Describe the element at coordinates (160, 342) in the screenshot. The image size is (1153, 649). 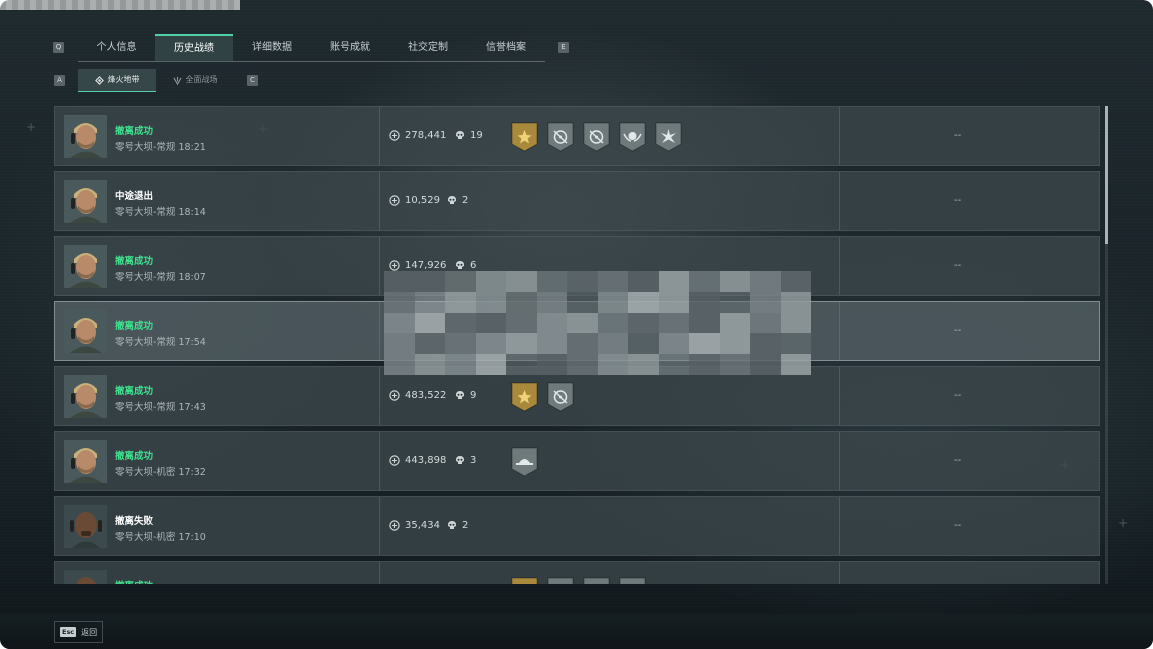
I see `record-map-time: 零号大坝-常规 17:54` at that location.